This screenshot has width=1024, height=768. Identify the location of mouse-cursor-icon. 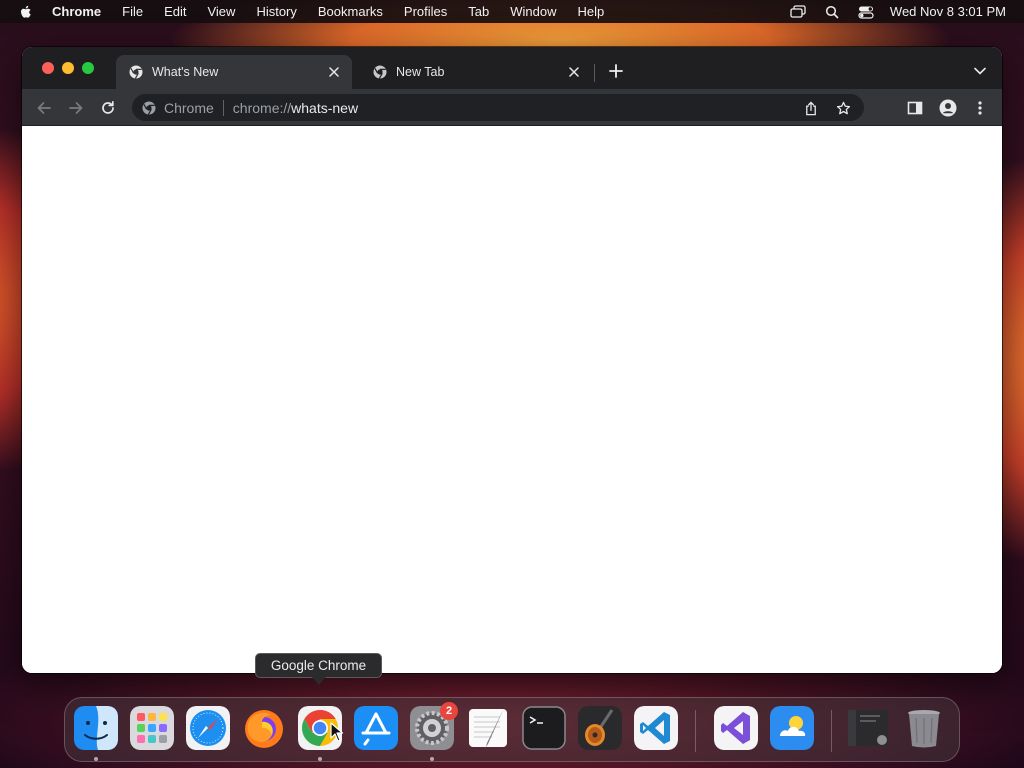
(337, 732).